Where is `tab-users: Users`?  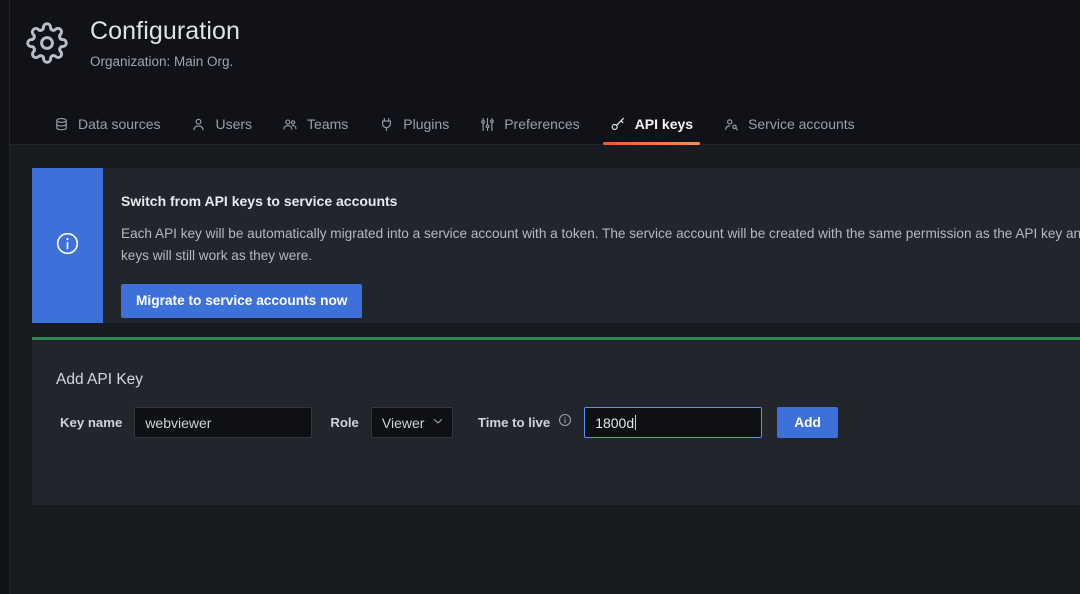 tab-users: Users is located at coordinates (221, 124).